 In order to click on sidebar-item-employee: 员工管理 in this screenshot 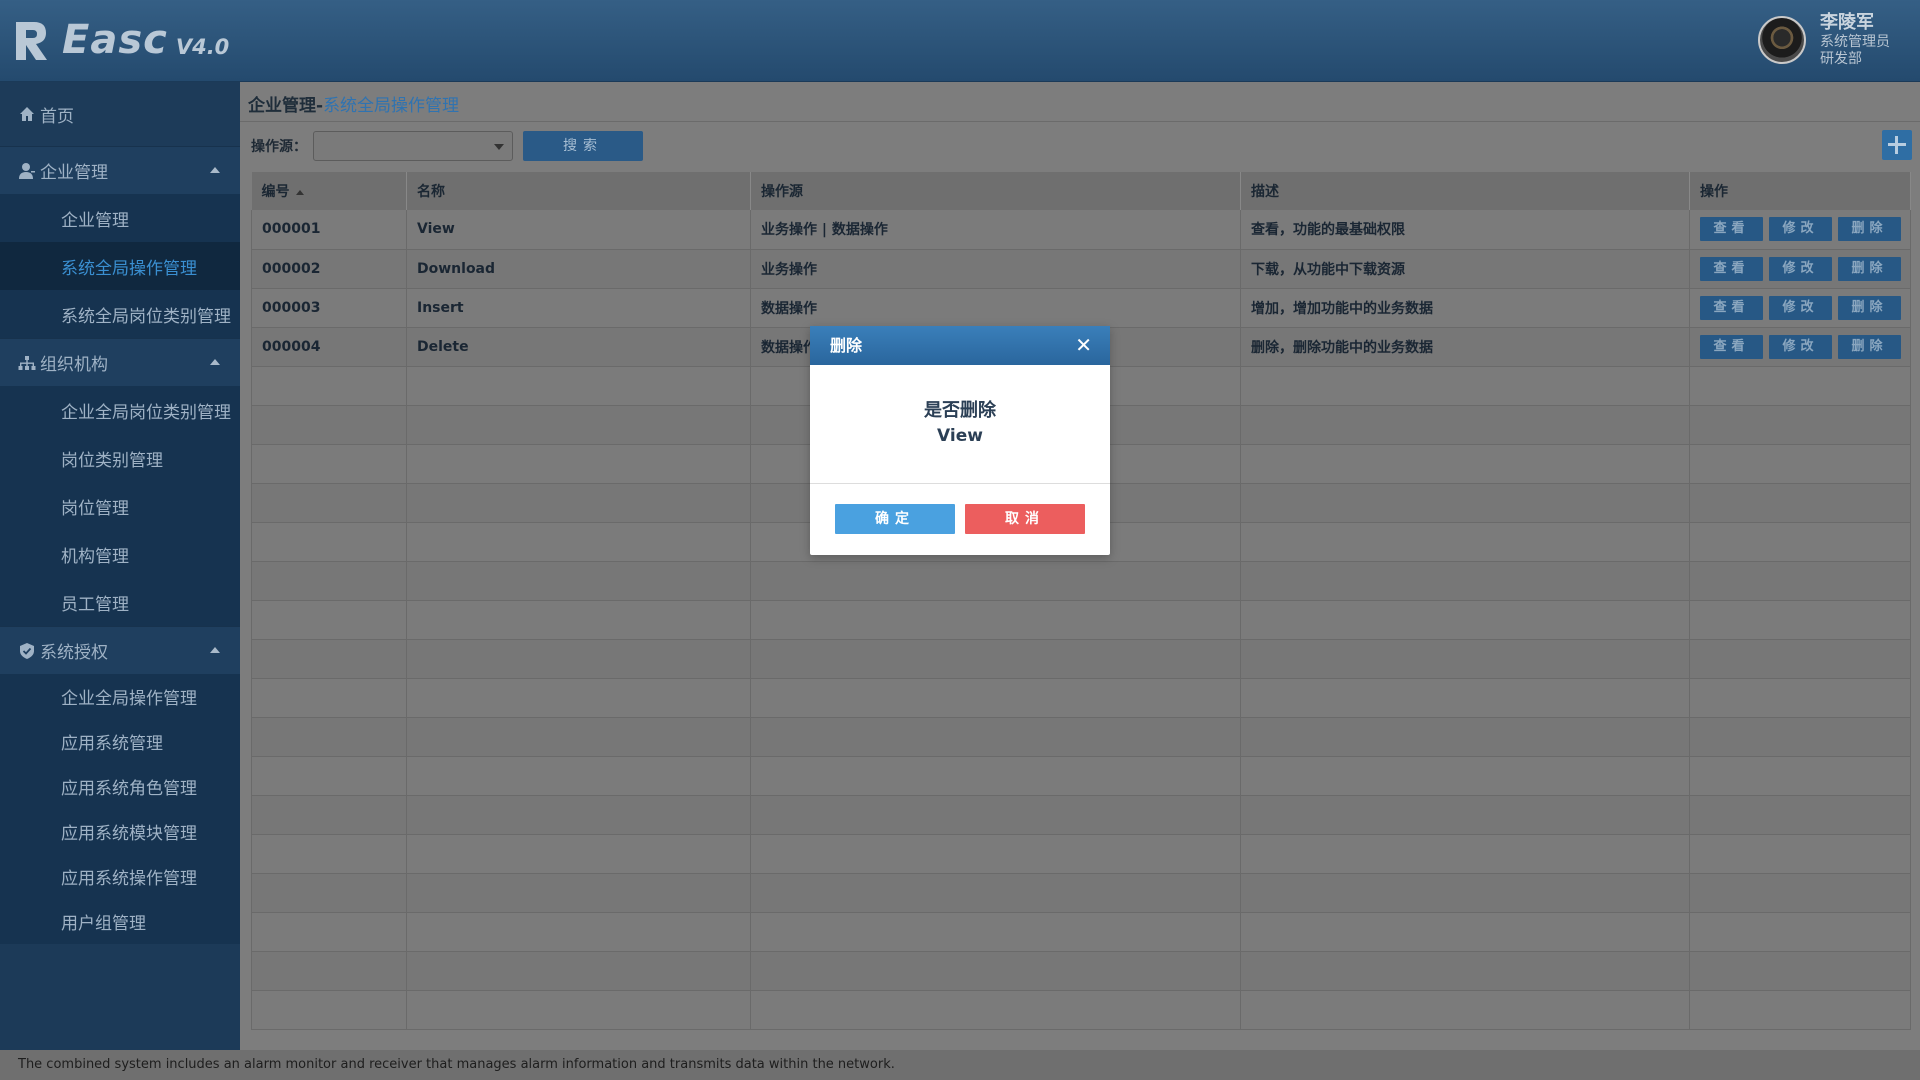, I will do `click(120, 602)`.